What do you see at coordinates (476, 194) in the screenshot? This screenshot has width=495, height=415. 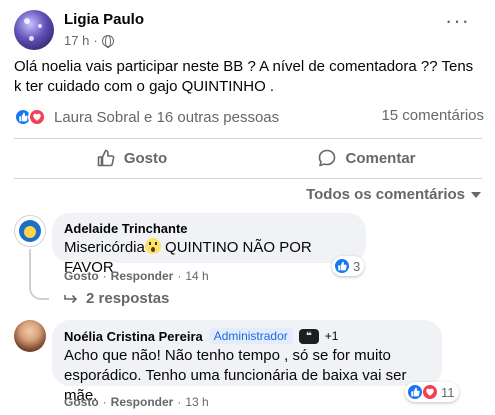 I see `chevron-down-icon` at bounding box center [476, 194].